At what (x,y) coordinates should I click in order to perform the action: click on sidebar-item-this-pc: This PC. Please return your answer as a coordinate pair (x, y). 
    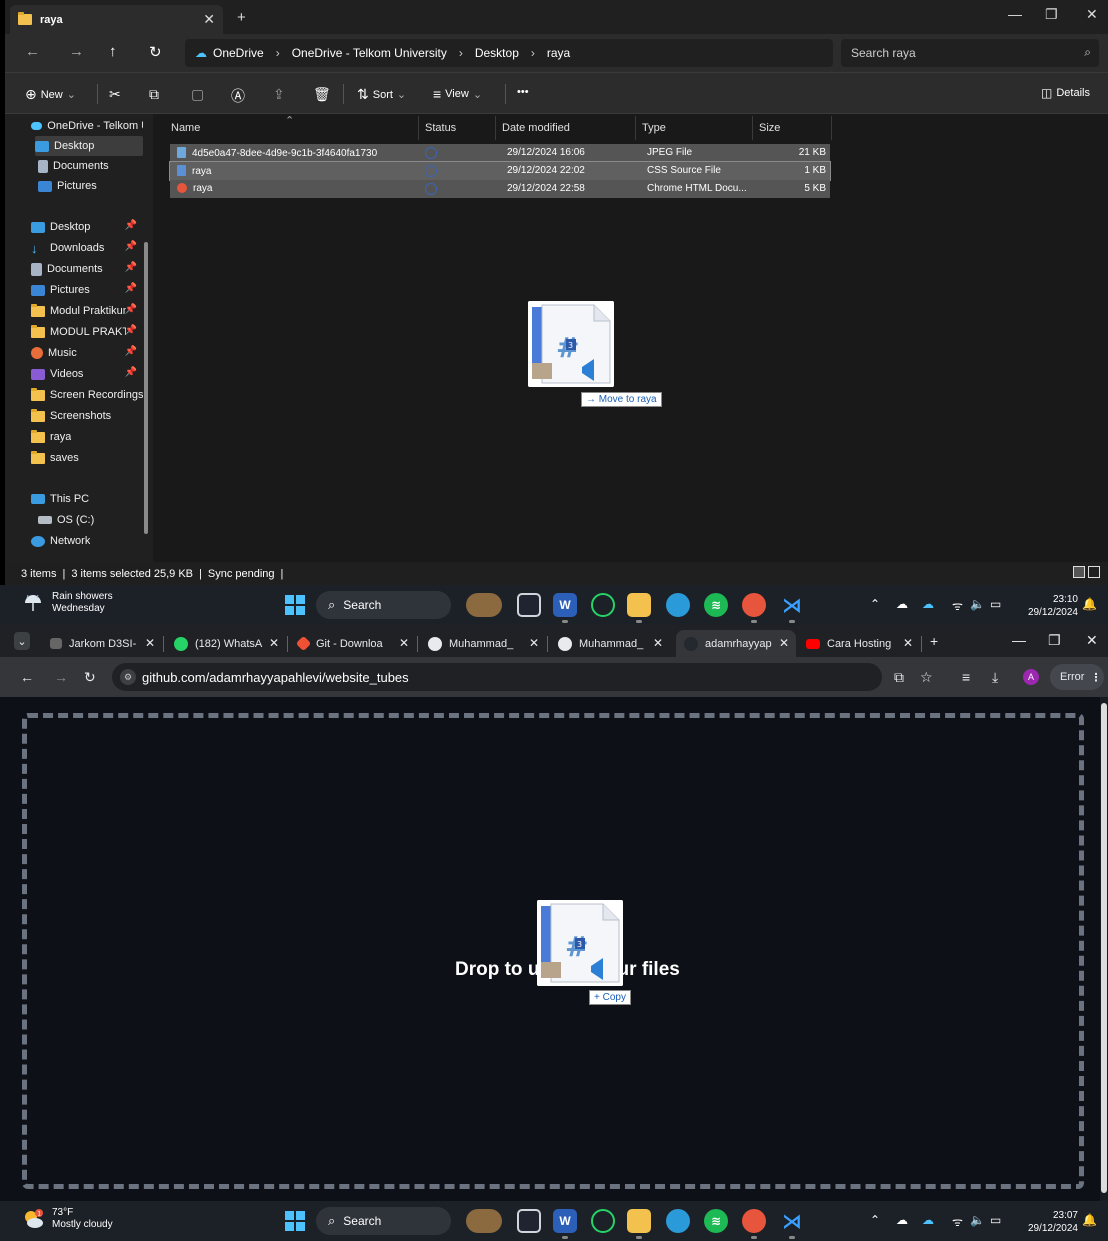
    Looking at the image, I should click on (87, 499).